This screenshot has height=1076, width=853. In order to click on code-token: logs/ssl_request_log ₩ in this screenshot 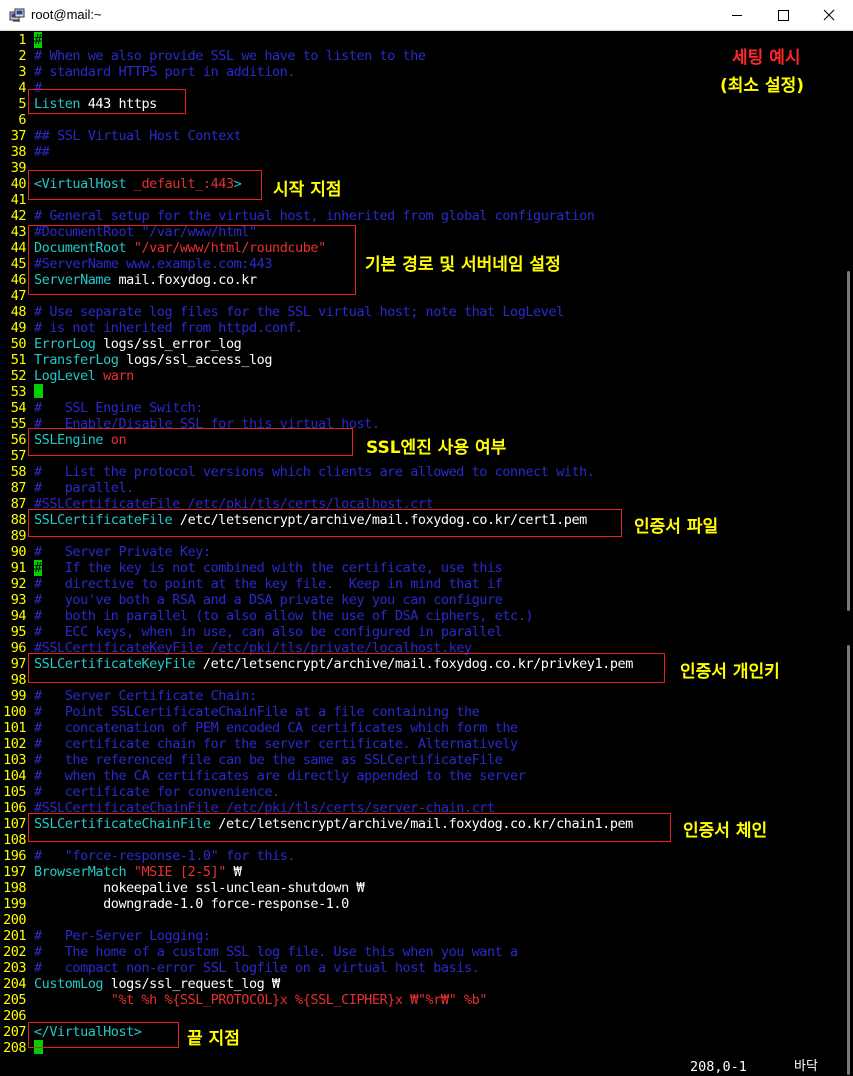, I will do `click(195, 984)`.